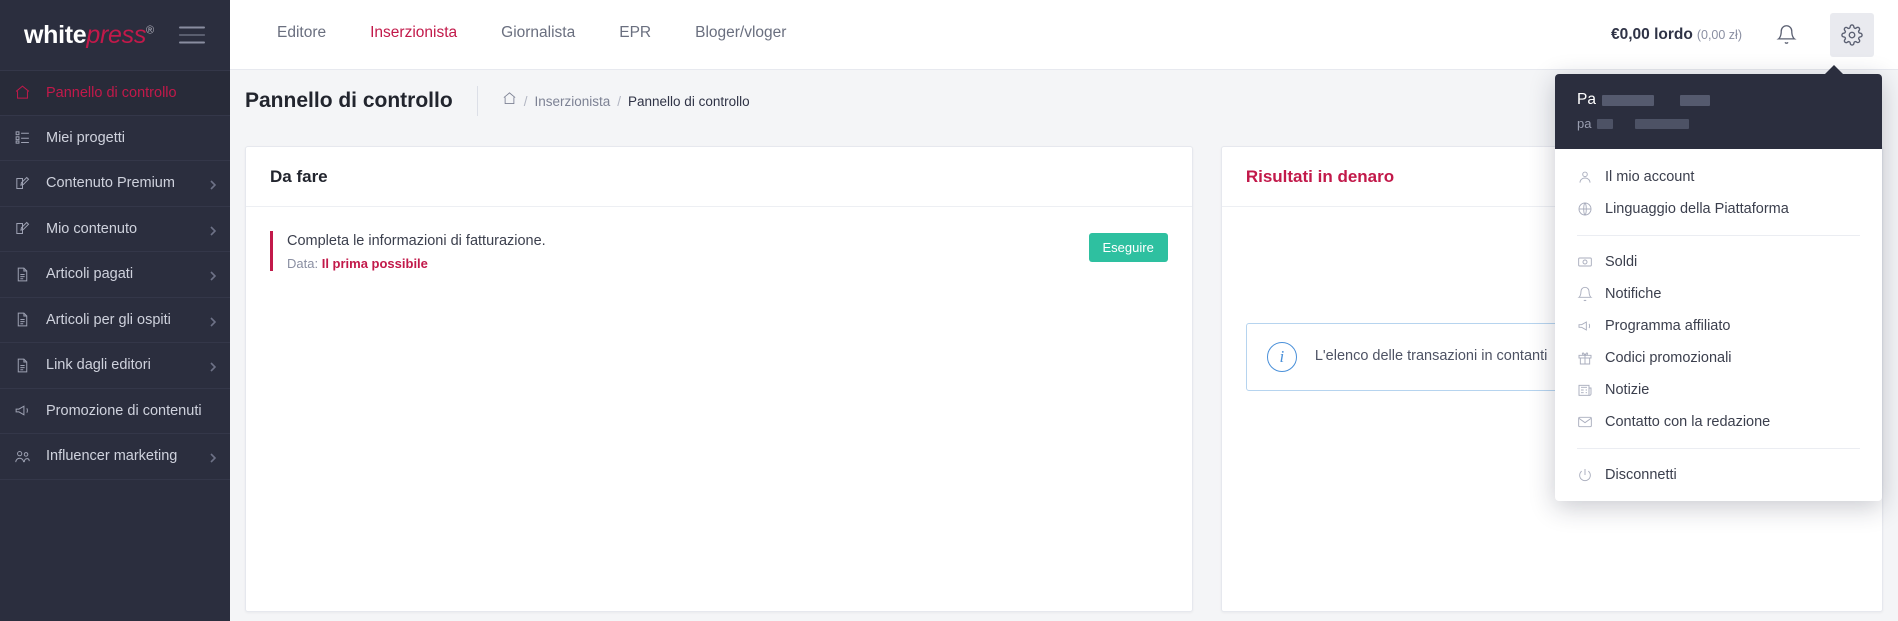 The image size is (1898, 621). Describe the element at coordinates (1591, 358) in the screenshot. I see `gift-icon` at that location.